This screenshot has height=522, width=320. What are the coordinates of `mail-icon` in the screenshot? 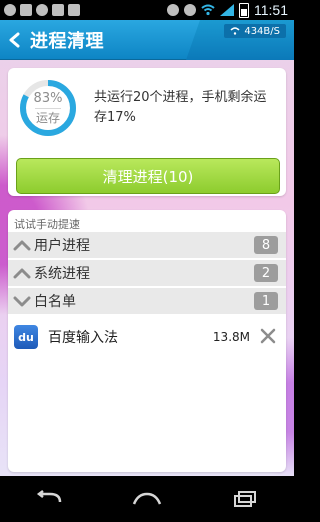 It's located at (58, 10).